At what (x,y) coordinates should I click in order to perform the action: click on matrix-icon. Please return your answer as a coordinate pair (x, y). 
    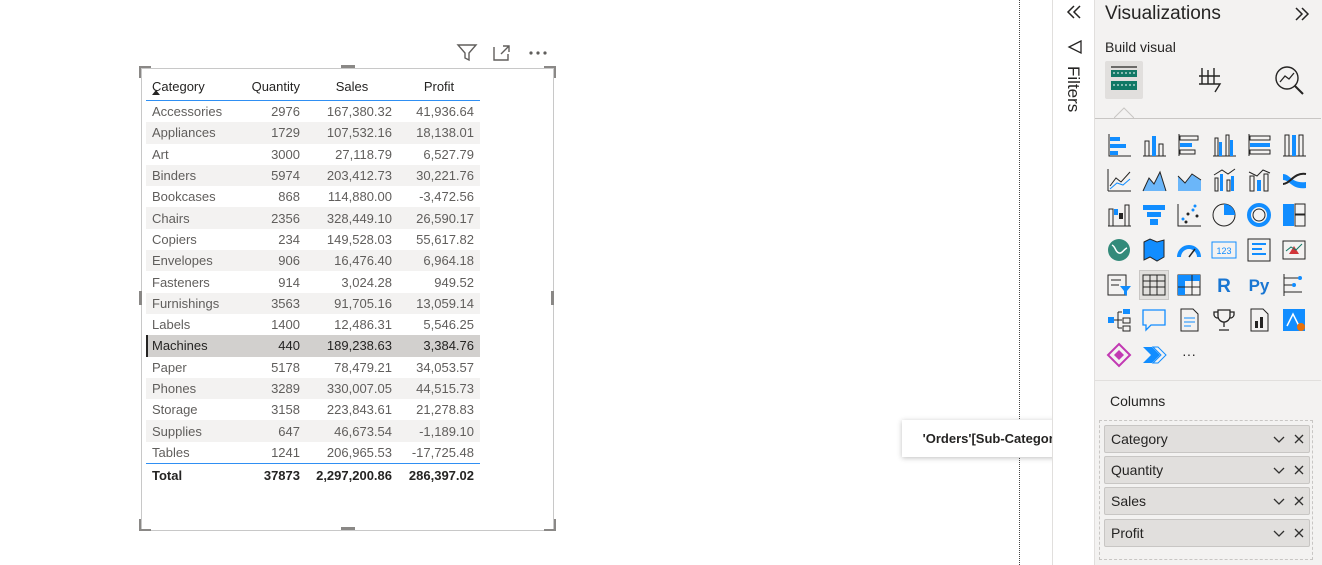
    Looking at the image, I should click on (1189, 285).